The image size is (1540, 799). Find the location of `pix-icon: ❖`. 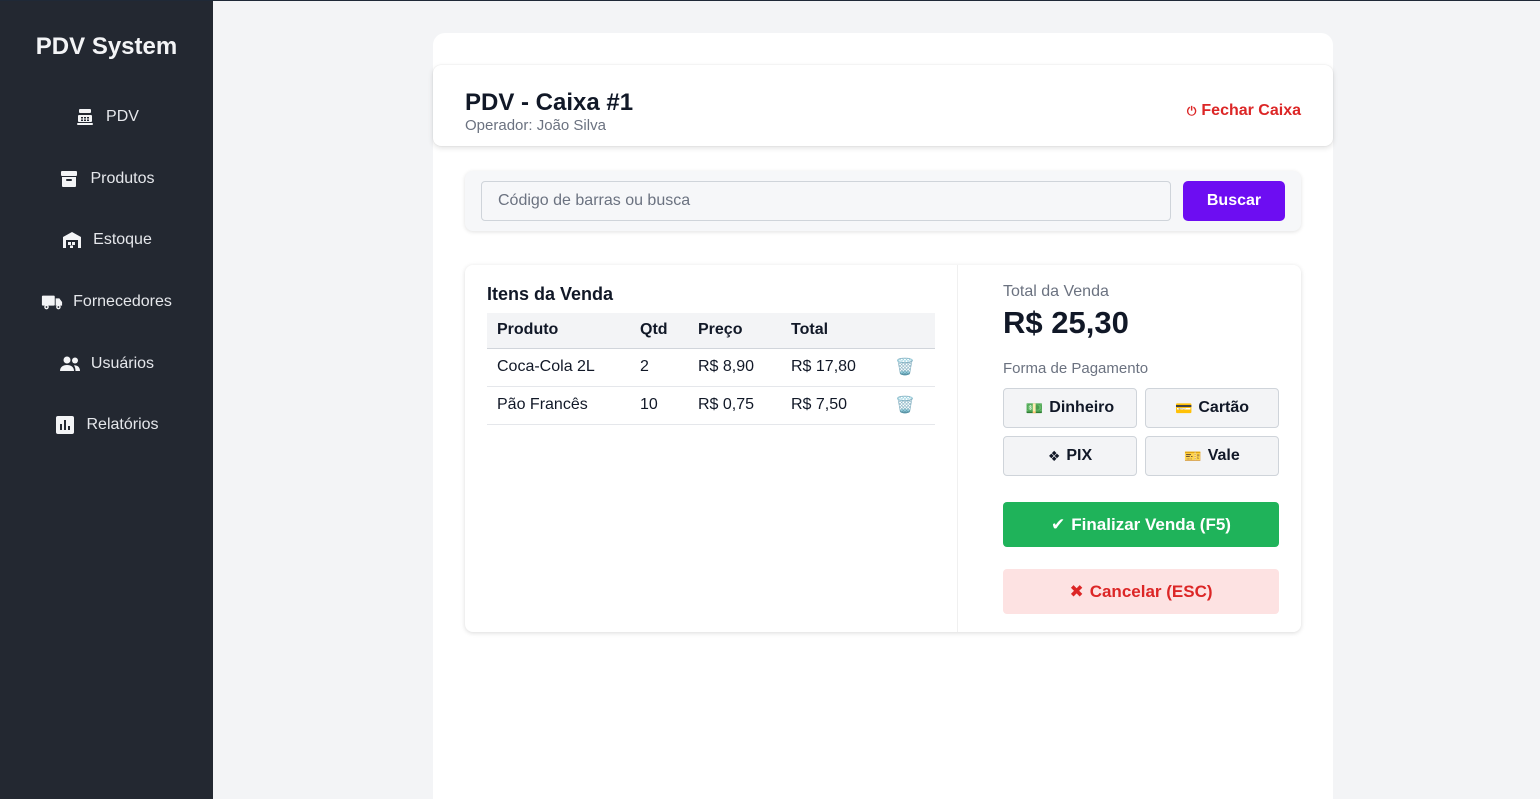

pix-icon: ❖ is located at coordinates (1054, 455).